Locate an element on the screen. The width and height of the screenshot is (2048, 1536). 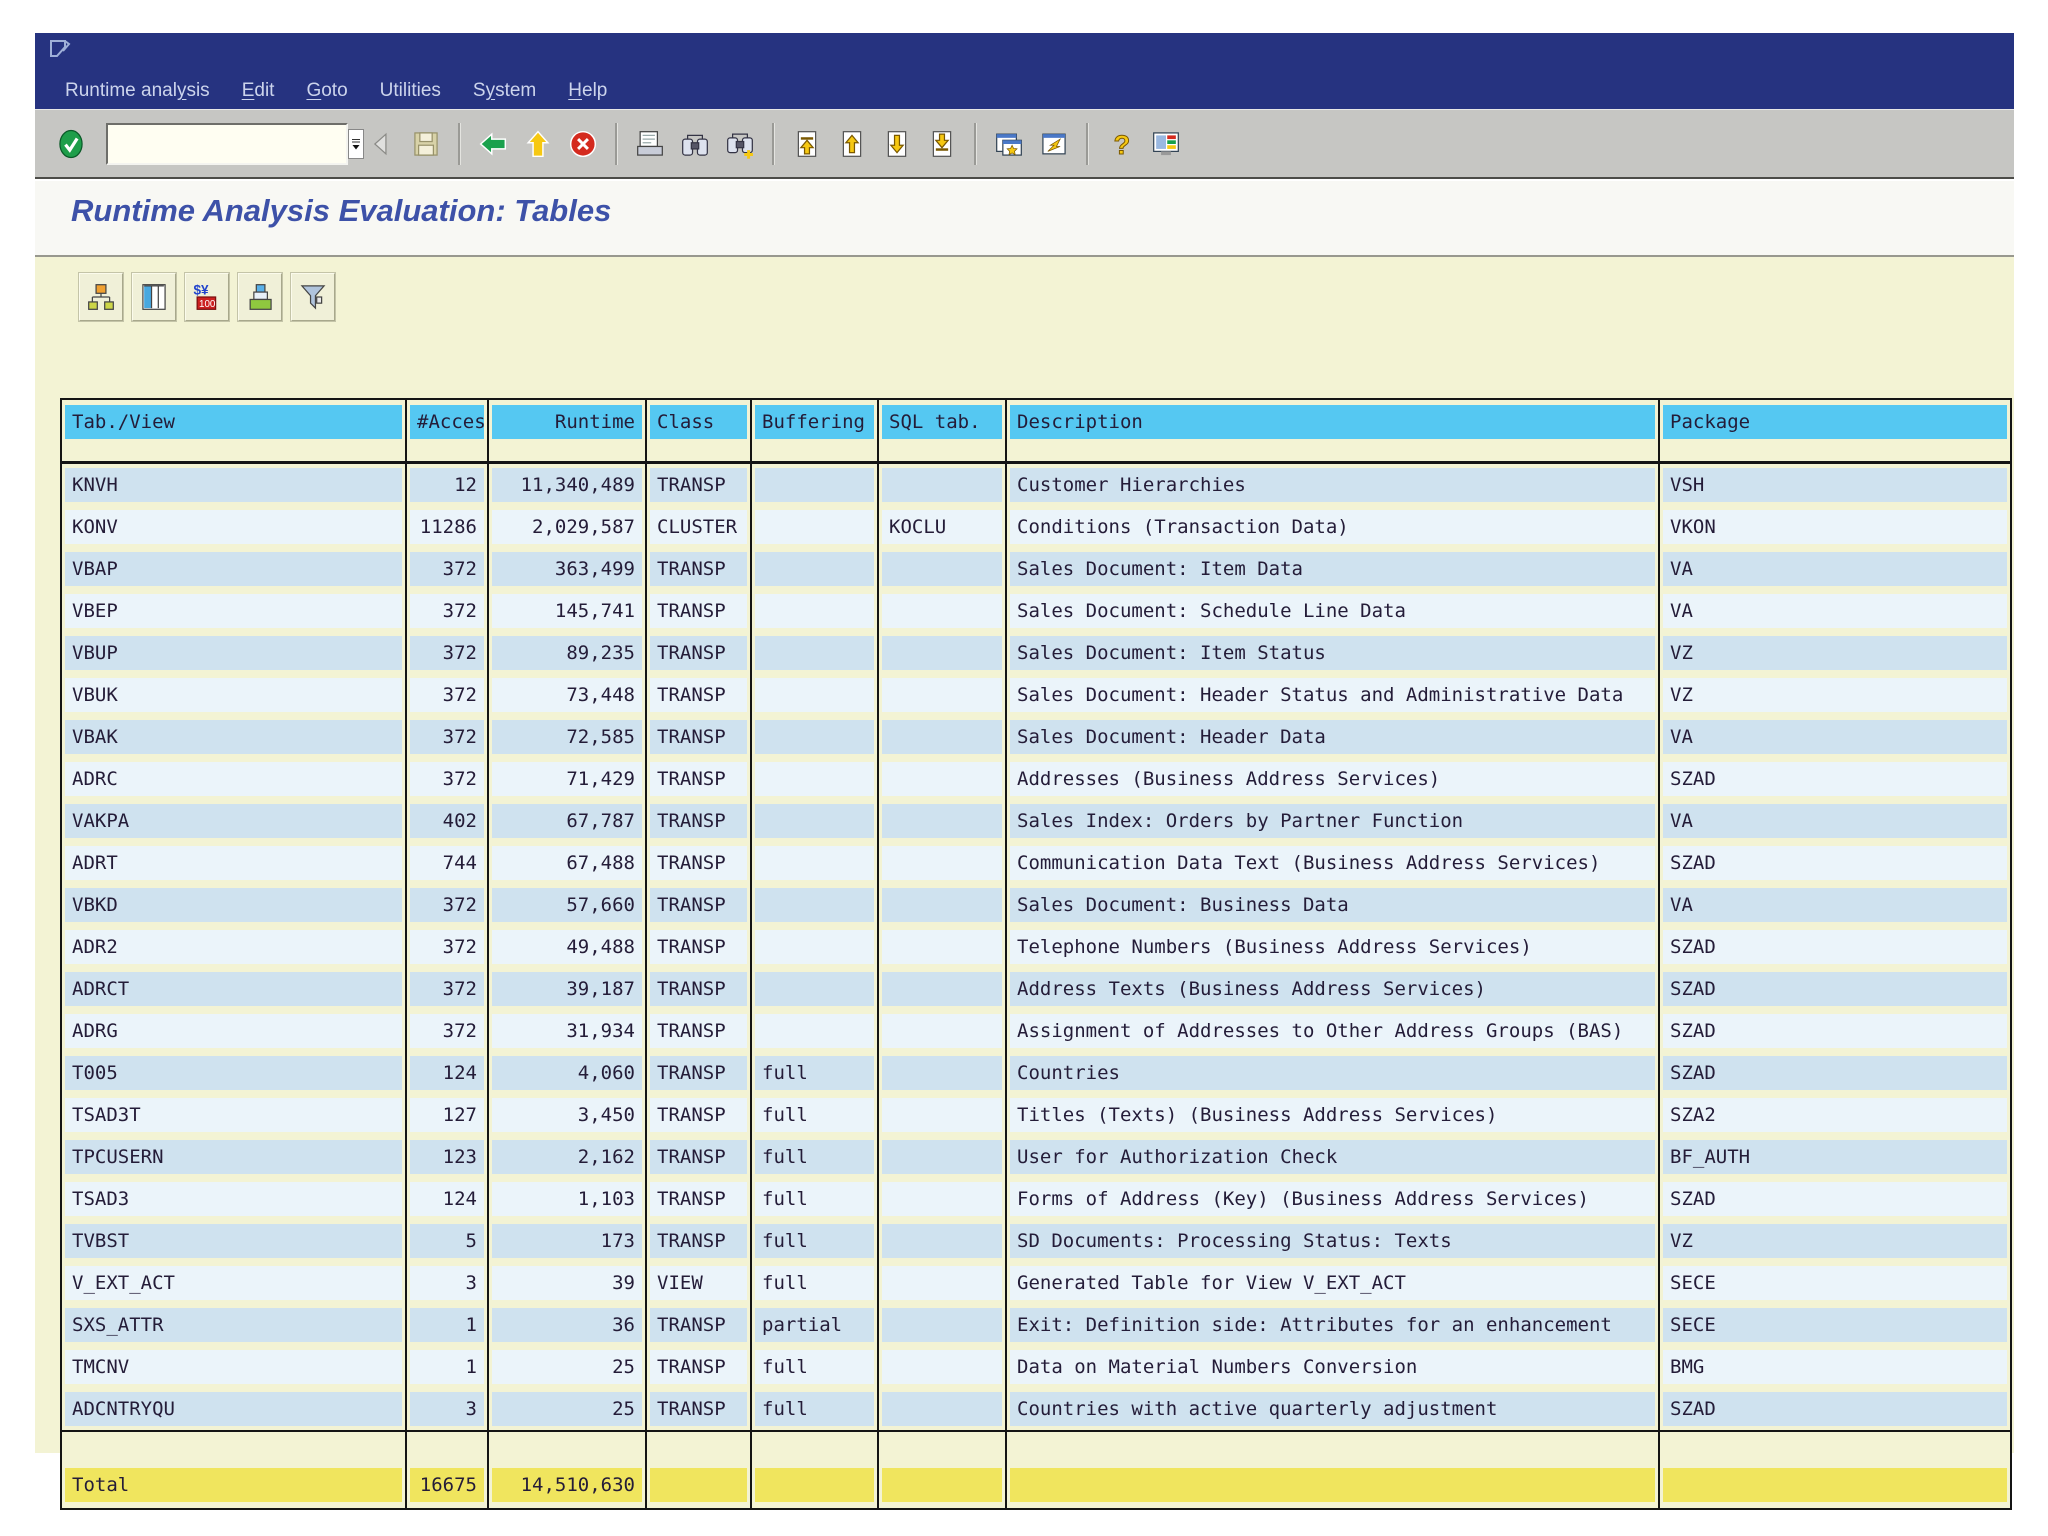
cell-acces: 12 is located at coordinates (446, 484).